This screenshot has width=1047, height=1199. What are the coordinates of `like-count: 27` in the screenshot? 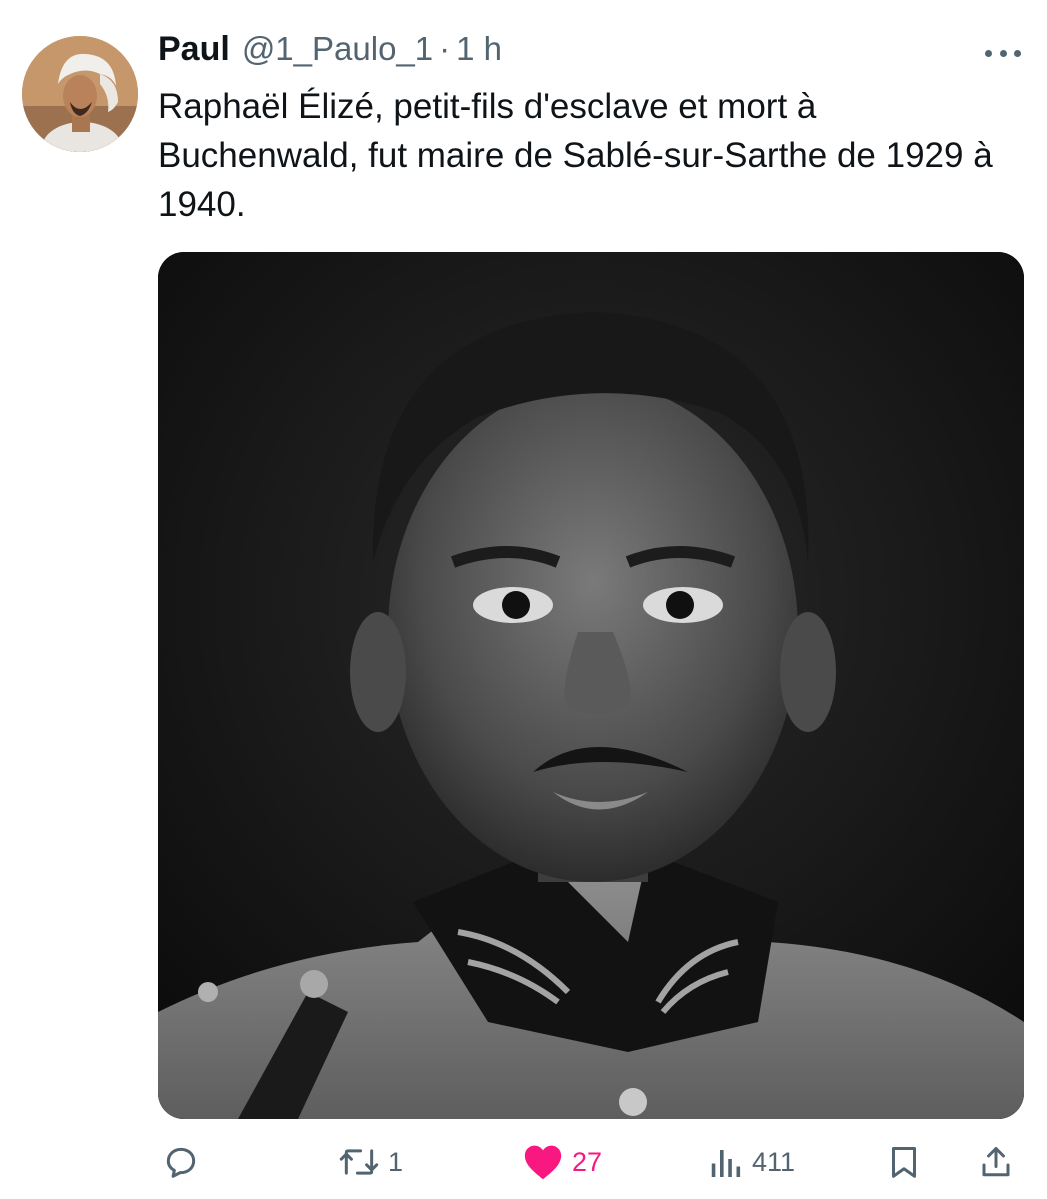 It's located at (587, 1161).